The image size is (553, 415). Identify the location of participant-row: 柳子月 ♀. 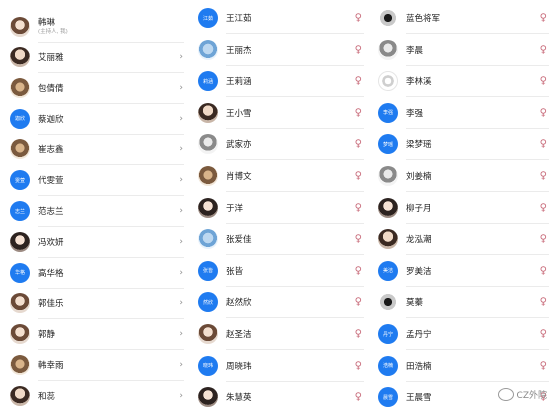
(460, 208).